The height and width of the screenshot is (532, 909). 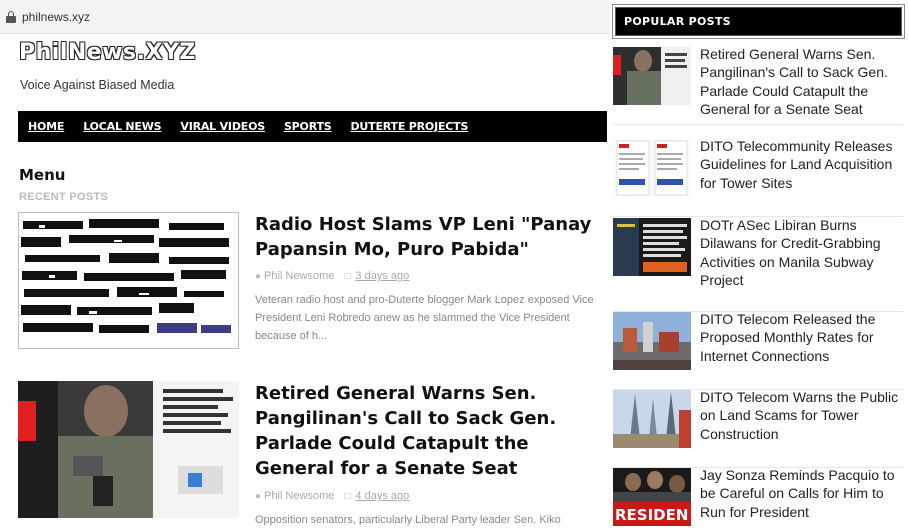 What do you see at coordinates (677, 21) in the screenshot?
I see `popular-posts-title: POPULAR POSTS` at bounding box center [677, 21].